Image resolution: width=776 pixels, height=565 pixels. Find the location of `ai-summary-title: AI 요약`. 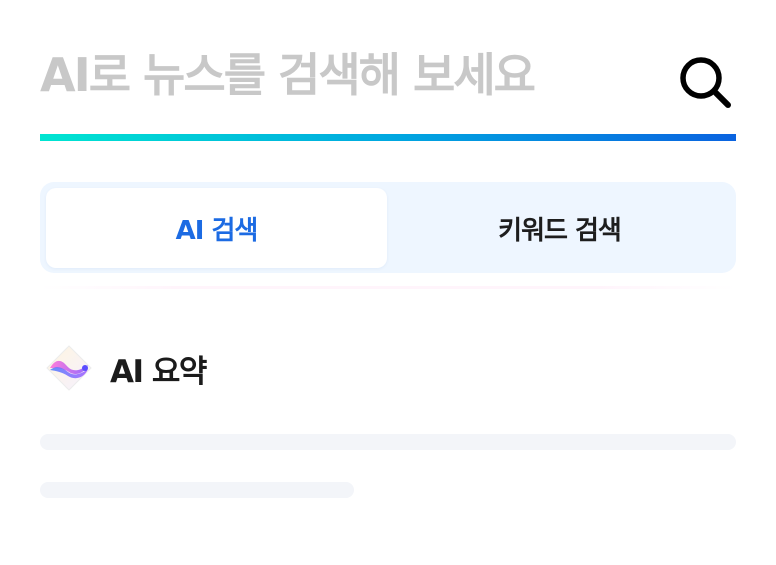

ai-summary-title: AI 요약 is located at coordinates (158, 371).